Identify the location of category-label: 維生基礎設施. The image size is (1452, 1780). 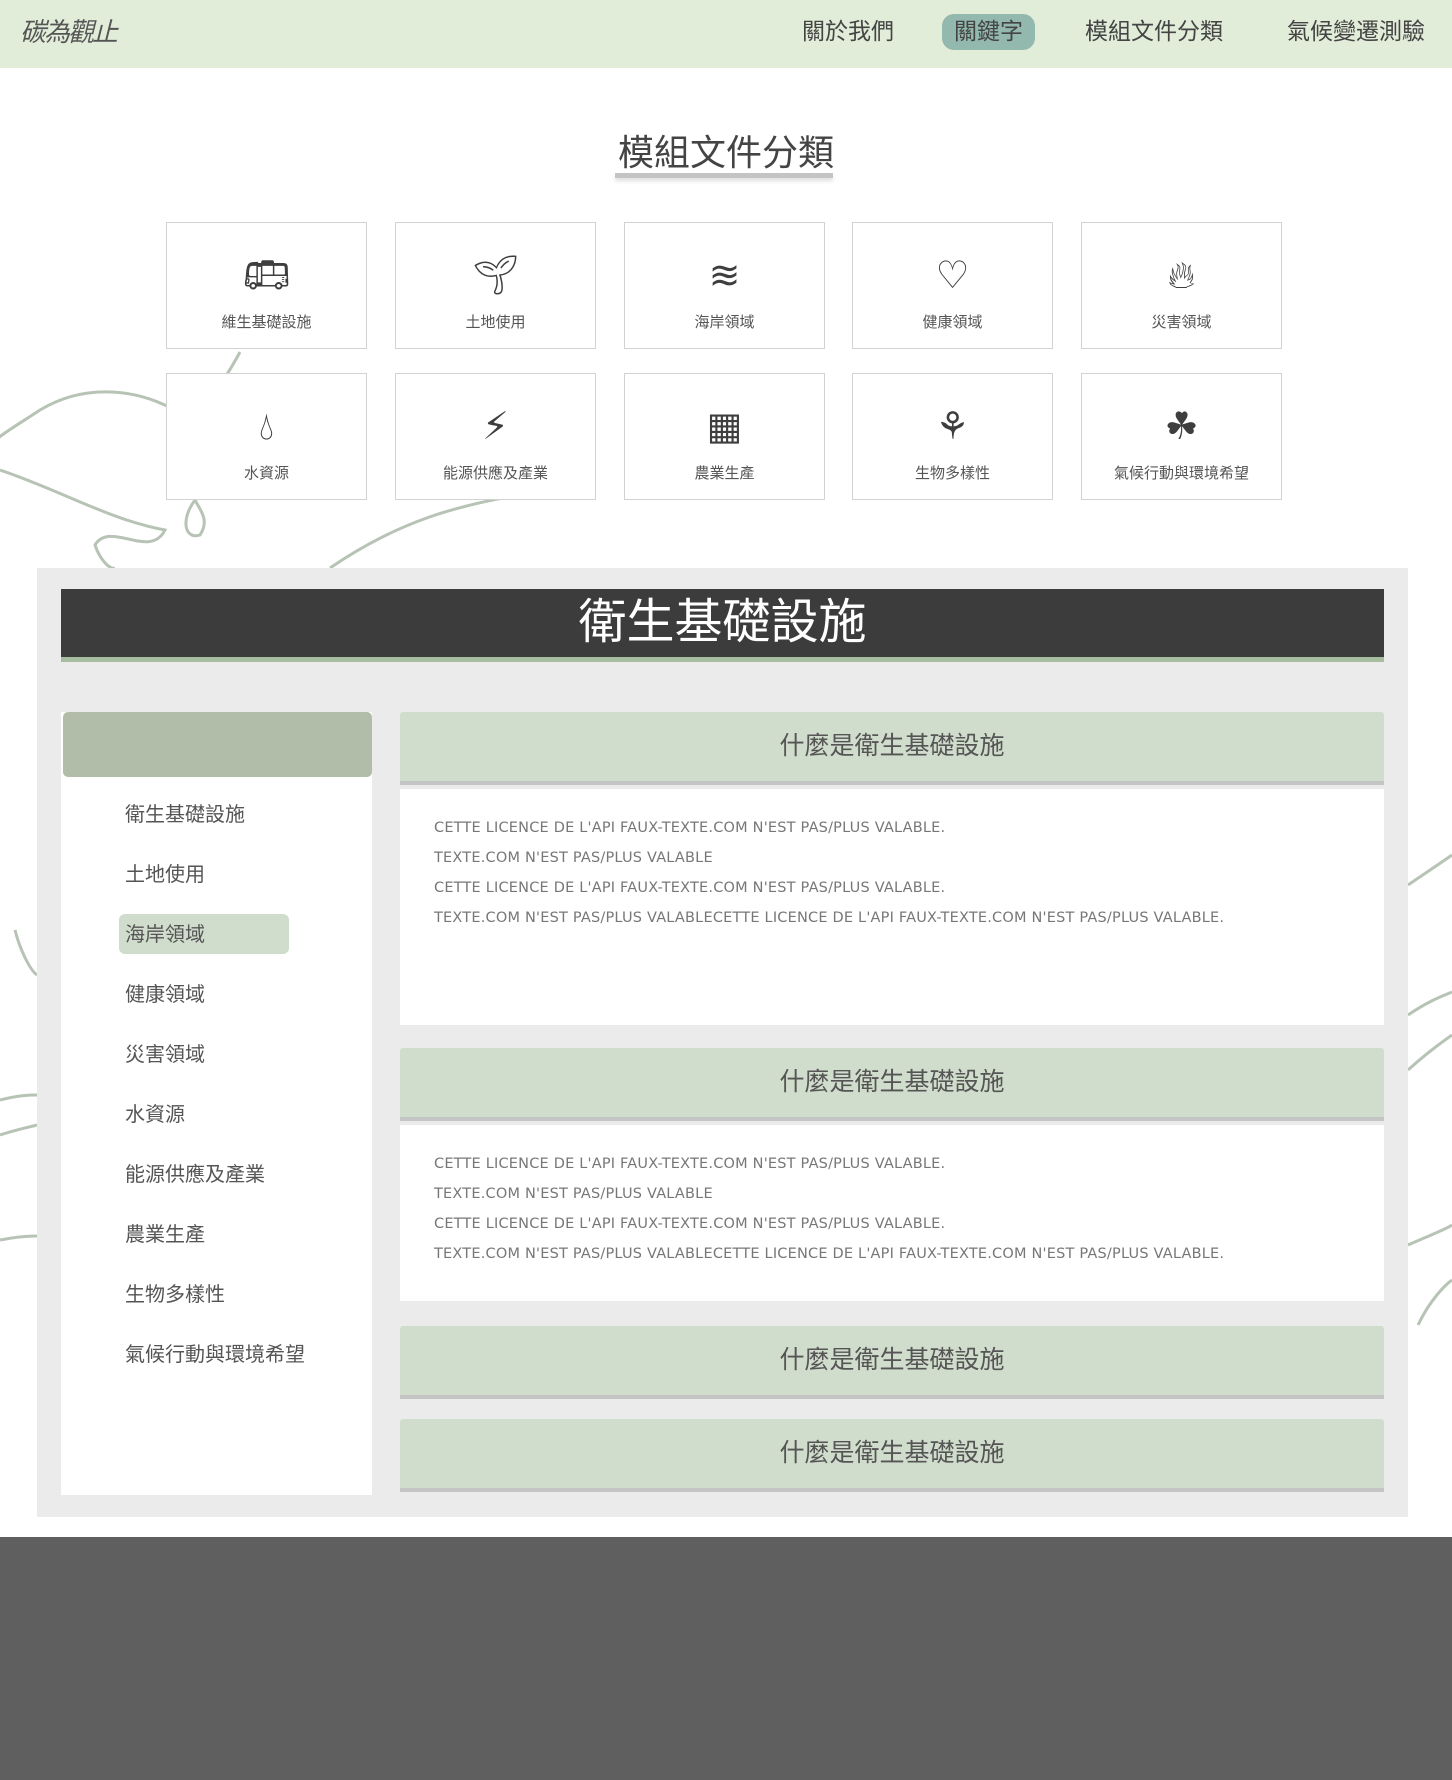
(266, 322).